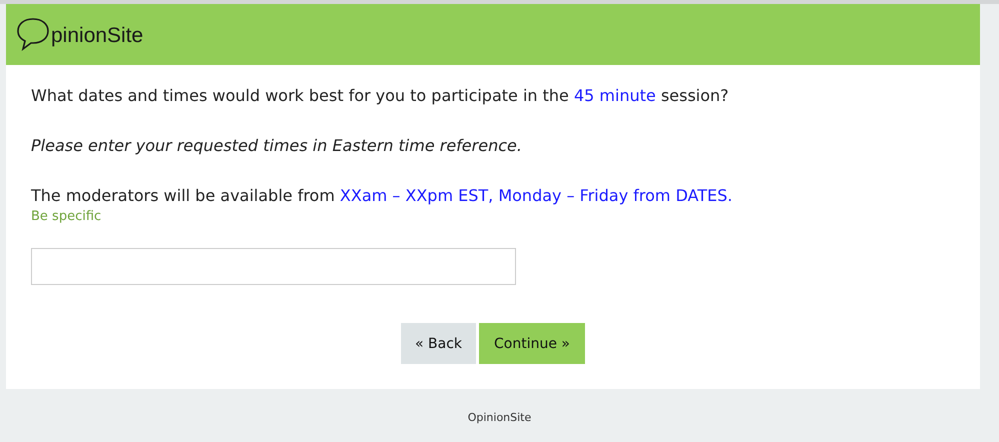 The height and width of the screenshot is (442, 999). What do you see at coordinates (66, 216) in the screenshot?
I see `hint-text: Be specific` at bounding box center [66, 216].